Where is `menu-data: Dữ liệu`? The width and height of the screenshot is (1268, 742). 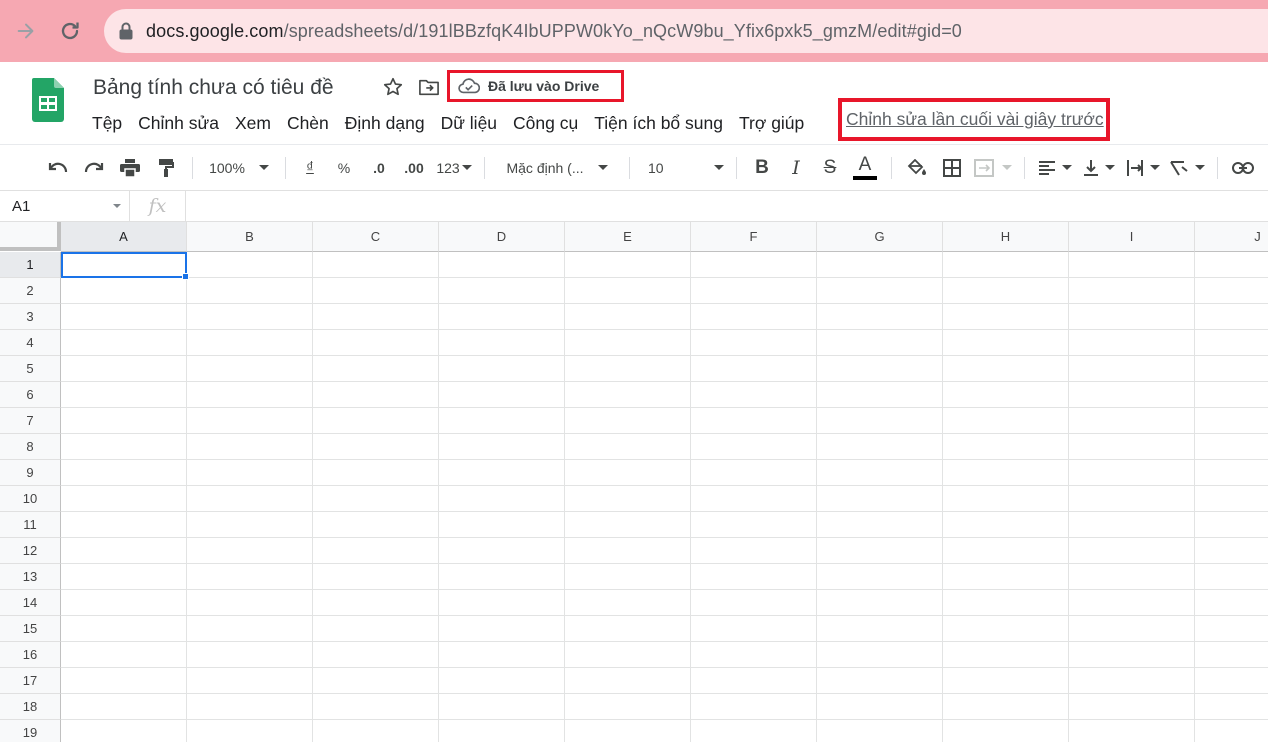
menu-data: Dữ liệu is located at coordinates (469, 124).